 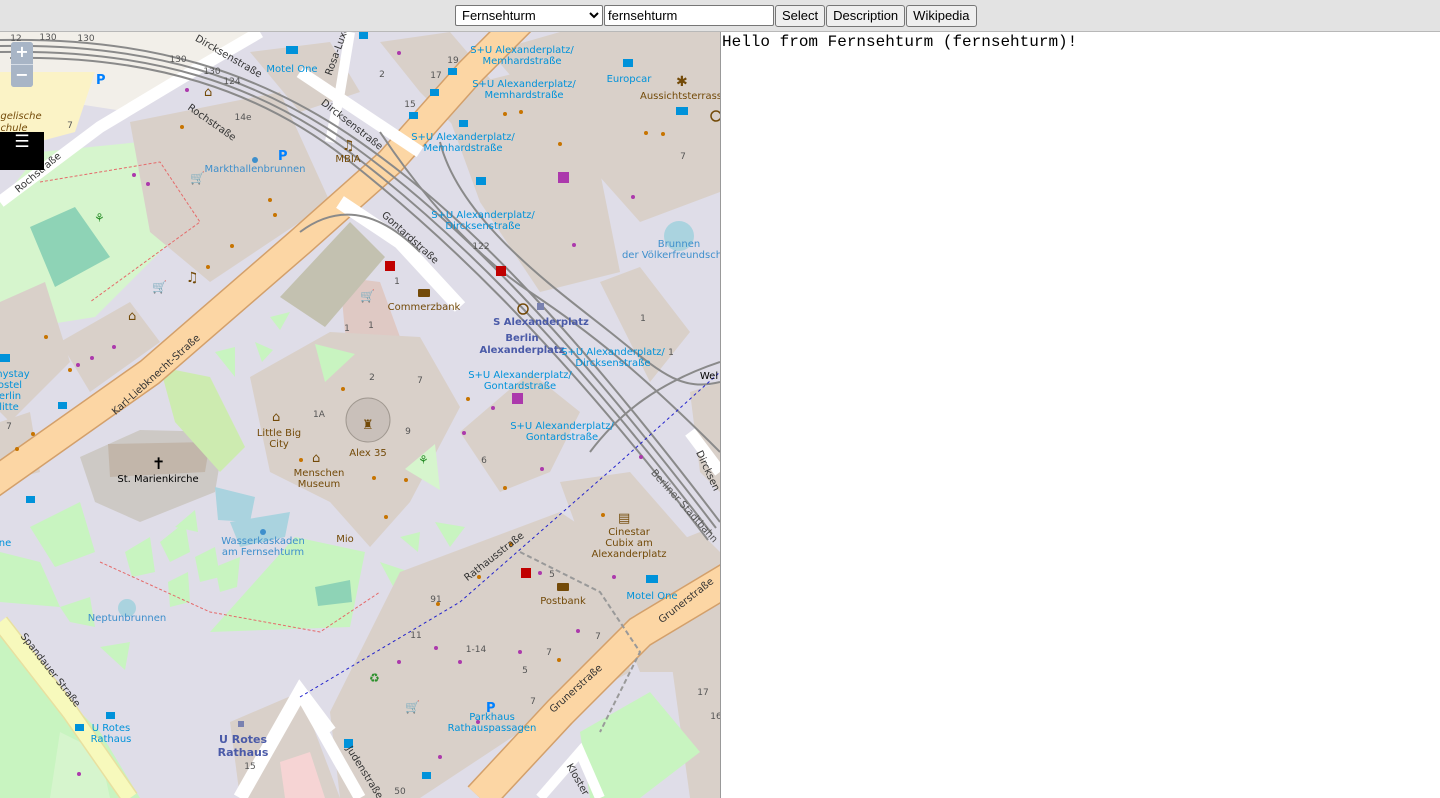 What do you see at coordinates (22, 75) in the screenshot?
I see `zoom-out-button: −` at bounding box center [22, 75].